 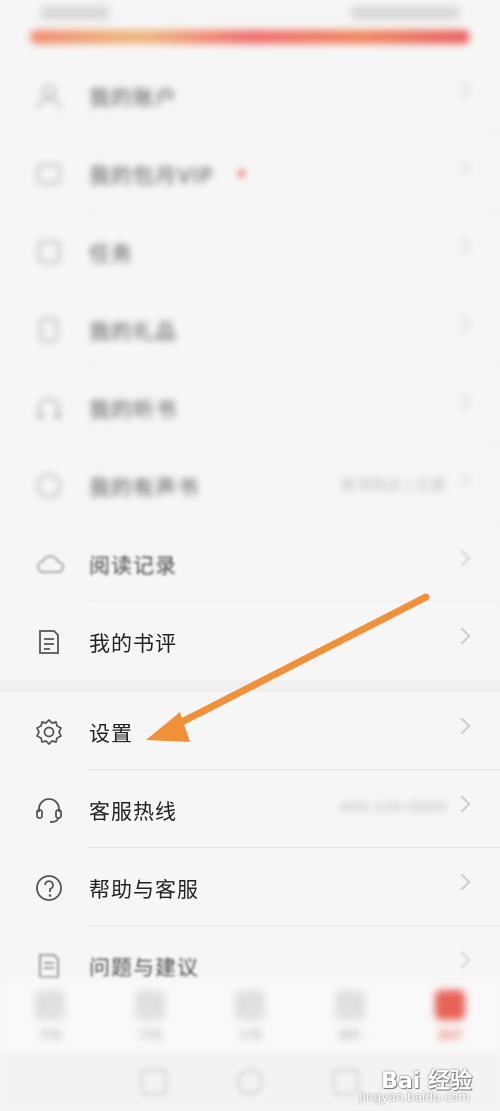 I want to click on headset-icon, so click(x=49, y=810).